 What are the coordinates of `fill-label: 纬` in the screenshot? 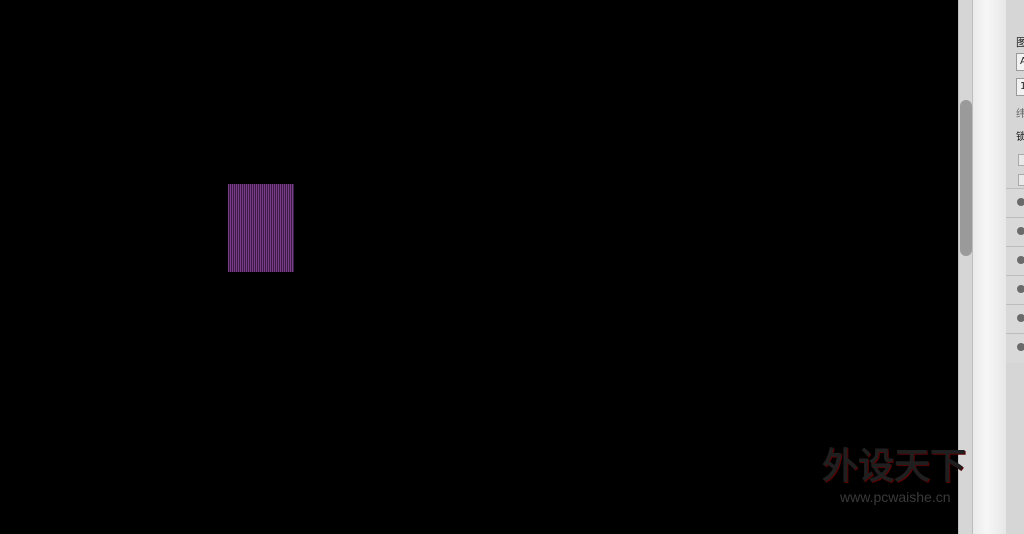 It's located at (1020, 114).